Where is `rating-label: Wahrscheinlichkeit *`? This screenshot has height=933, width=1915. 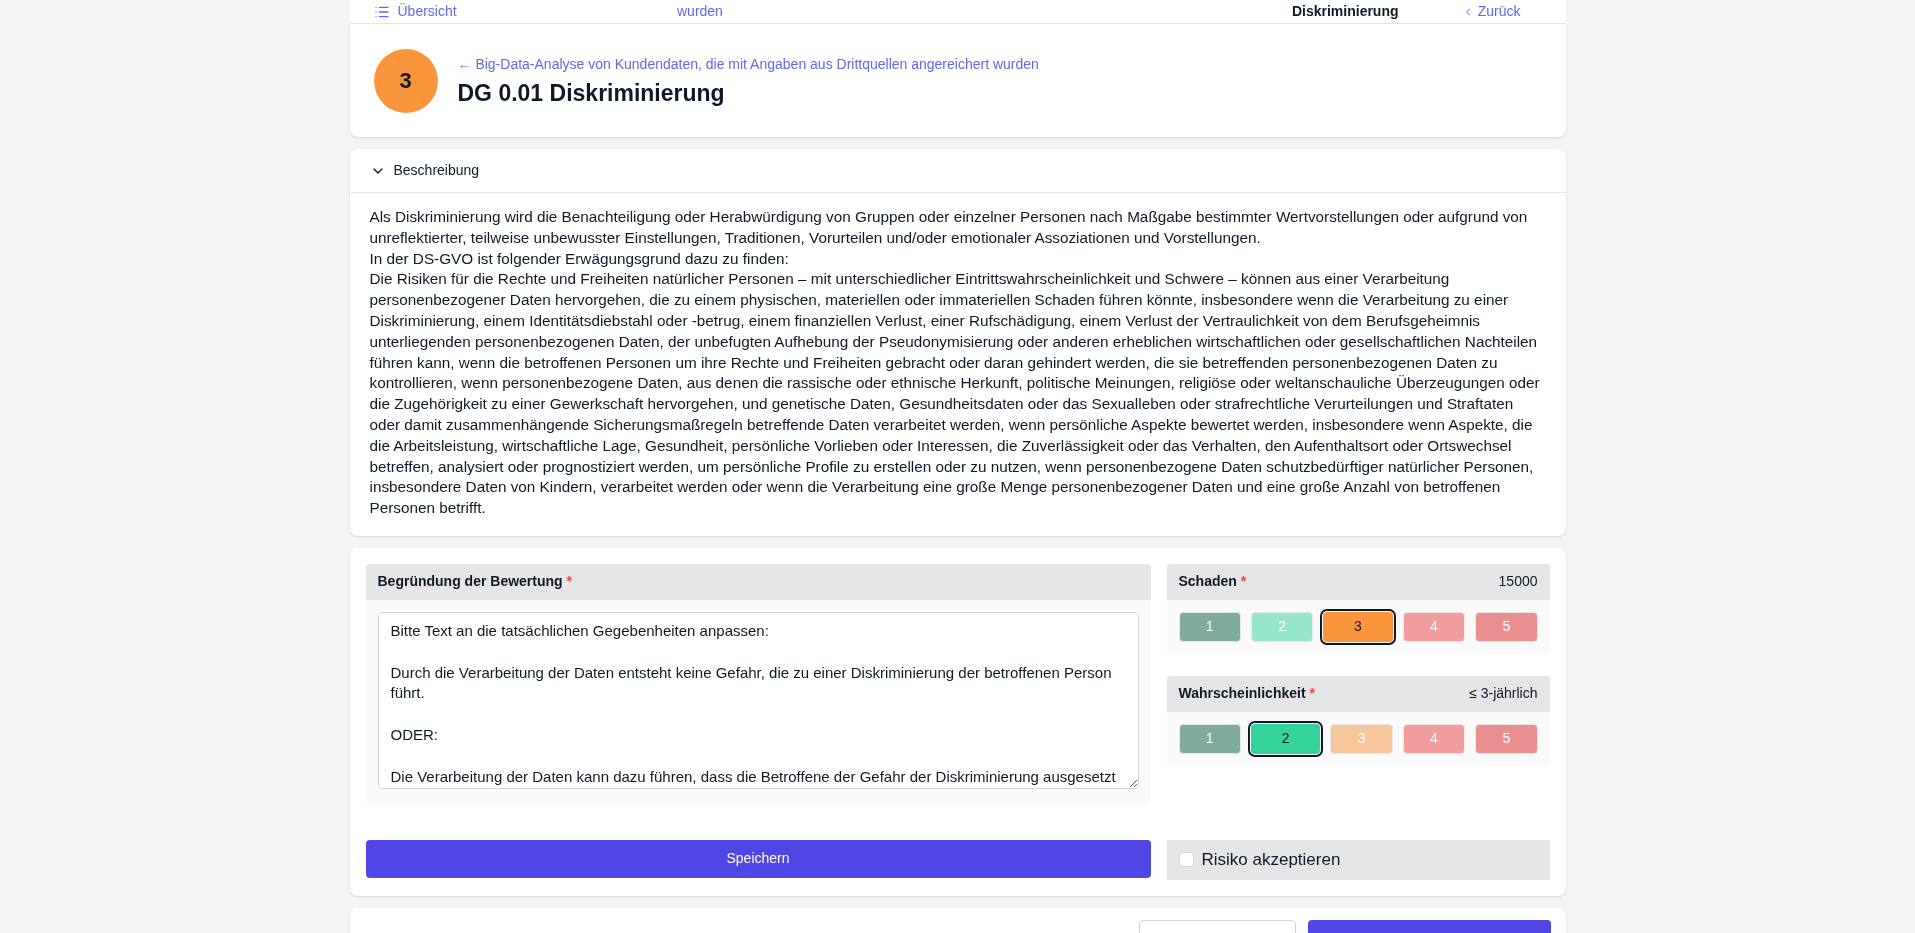 rating-label: Wahrscheinlichkeit * is located at coordinates (1246, 694).